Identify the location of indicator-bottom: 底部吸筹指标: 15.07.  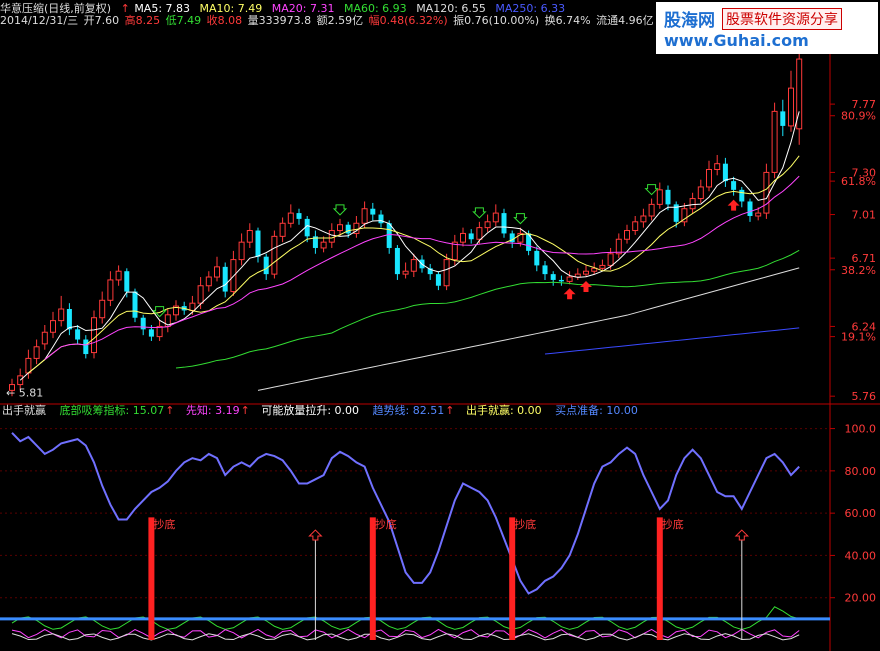
(112, 410).